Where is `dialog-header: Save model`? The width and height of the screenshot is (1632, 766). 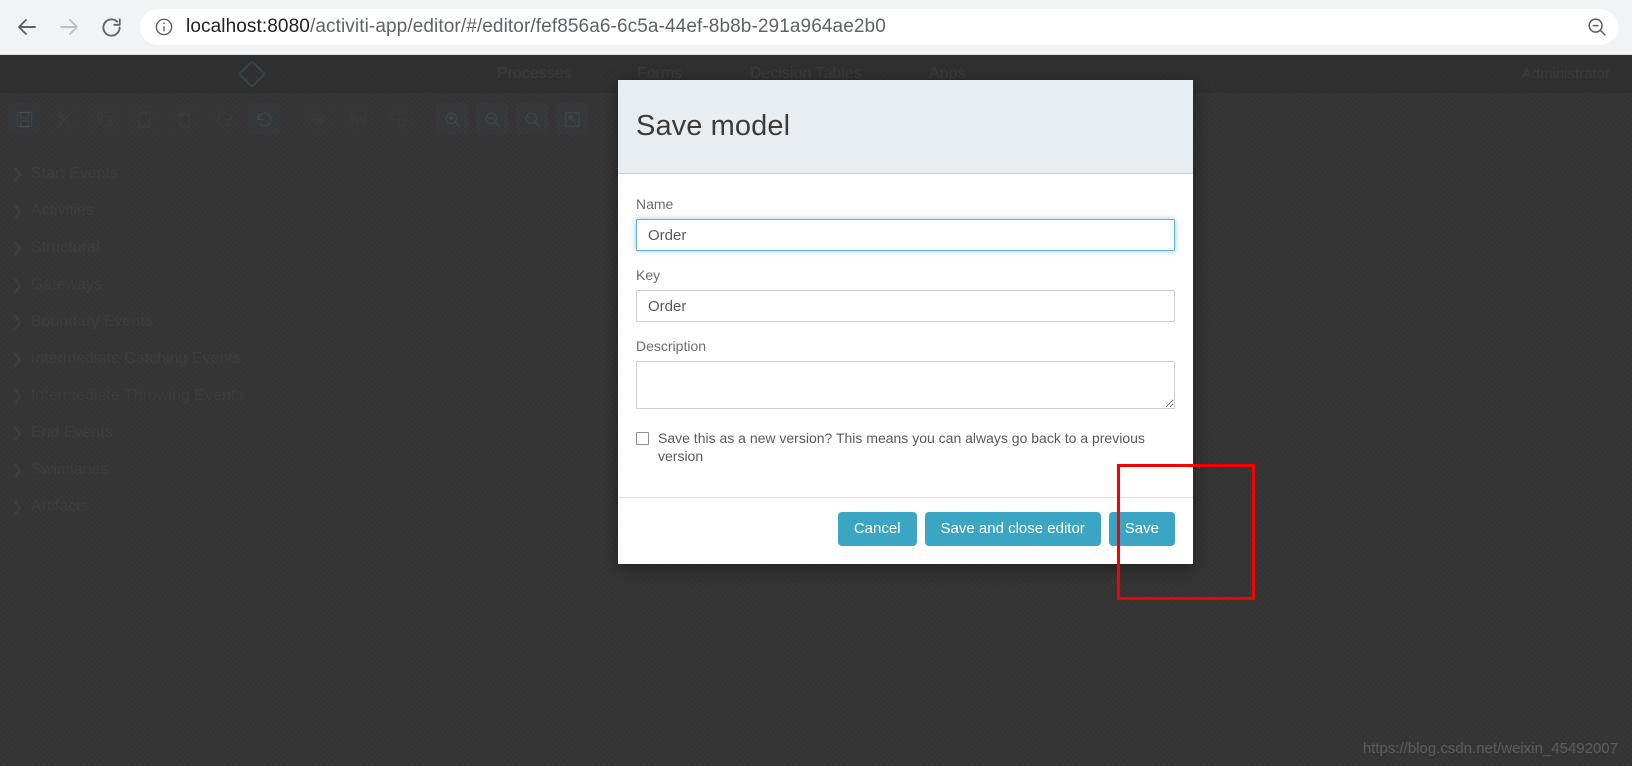 dialog-header: Save model is located at coordinates (905, 127).